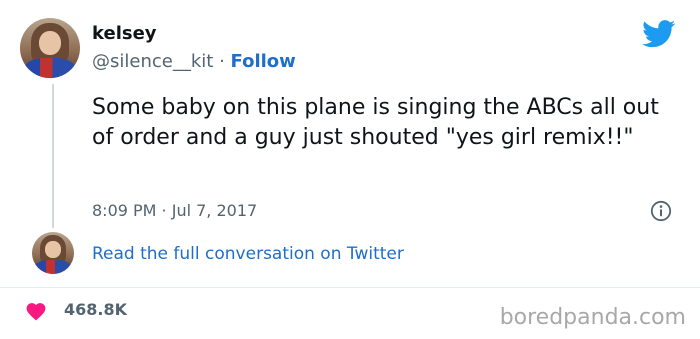  What do you see at coordinates (36, 311) in the screenshot?
I see `heart-icon` at bounding box center [36, 311].